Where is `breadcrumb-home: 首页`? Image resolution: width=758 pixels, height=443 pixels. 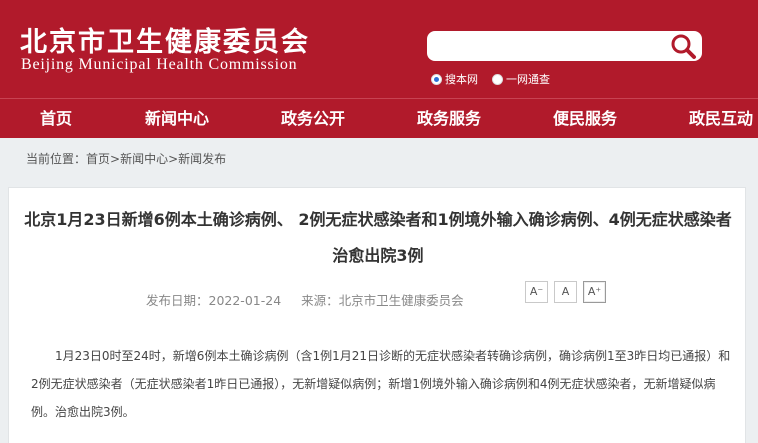
breadcrumb-home: 首页 is located at coordinates (98, 159).